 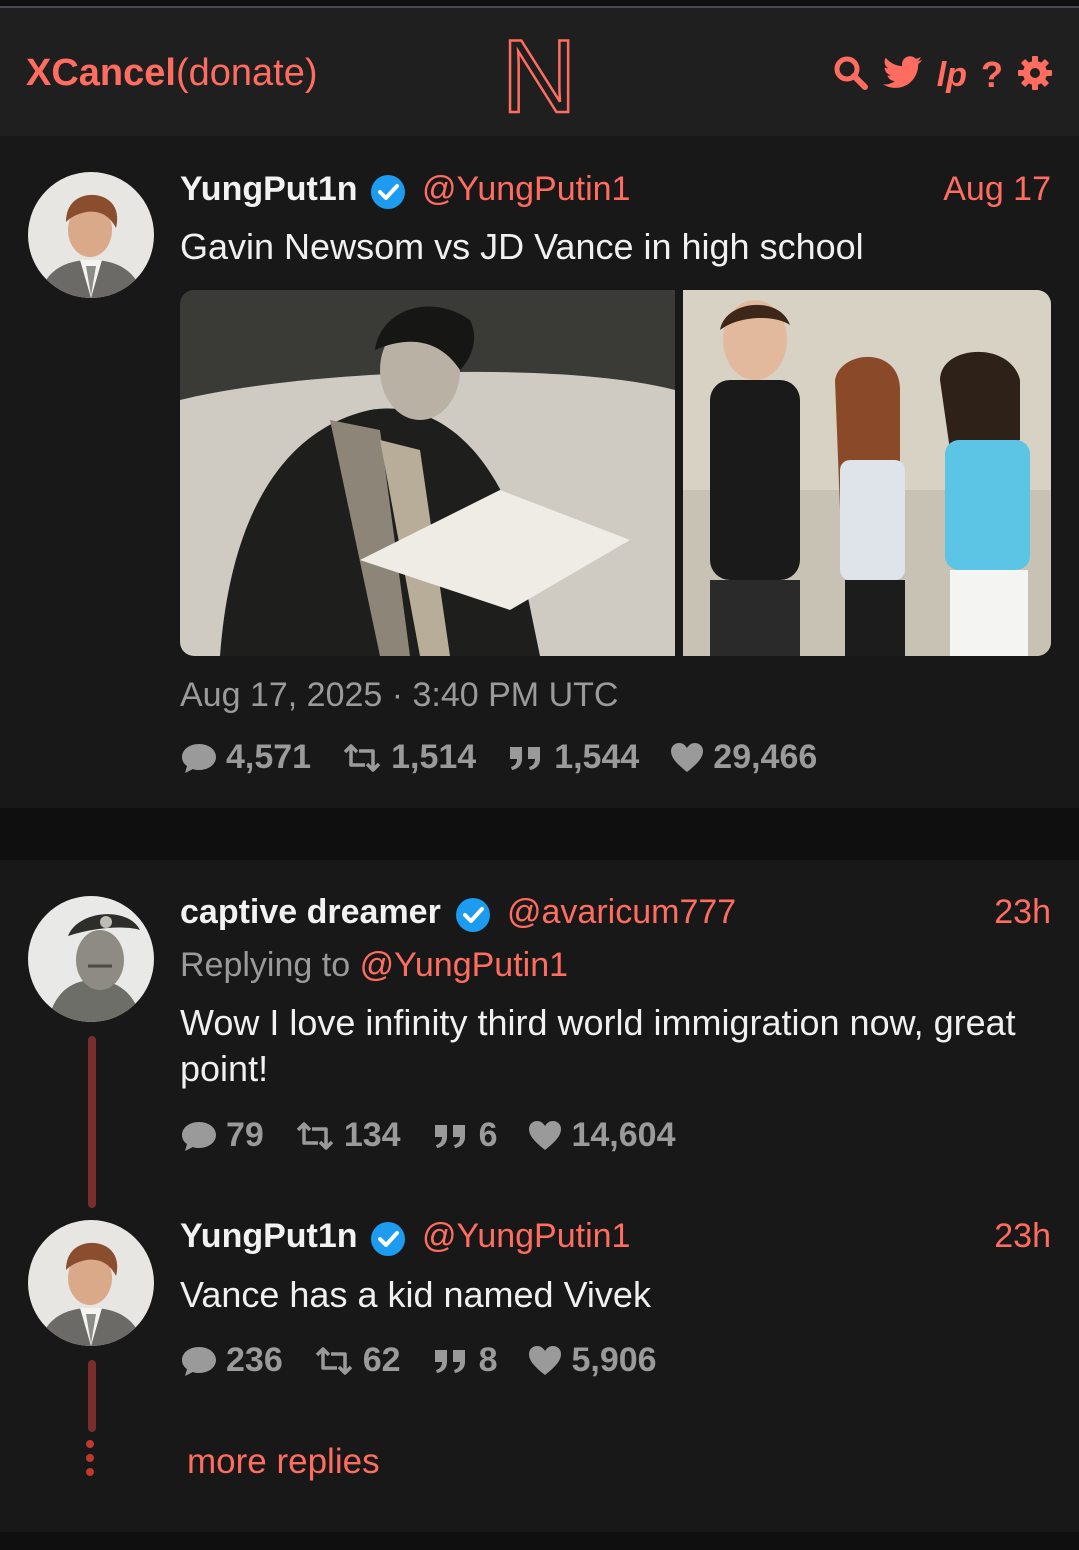 What do you see at coordinates (992, 75) in the screenshot?
I see `help-icon: ?` at bounding box center [992, 75].